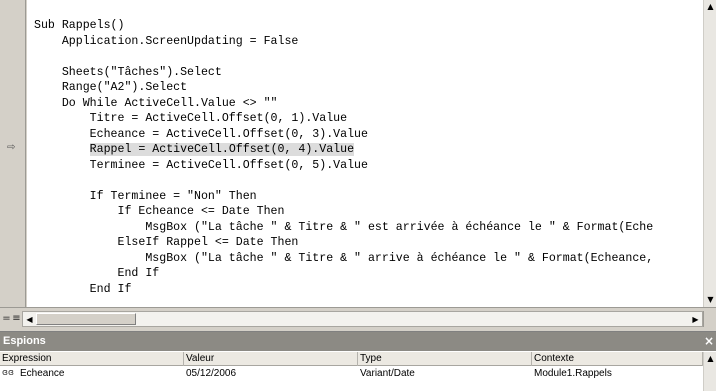  What do you see at coordinates (29, 319) in the screenshot?
I see `scroll-left-icon: ◀` at bounding box center [29, 319].